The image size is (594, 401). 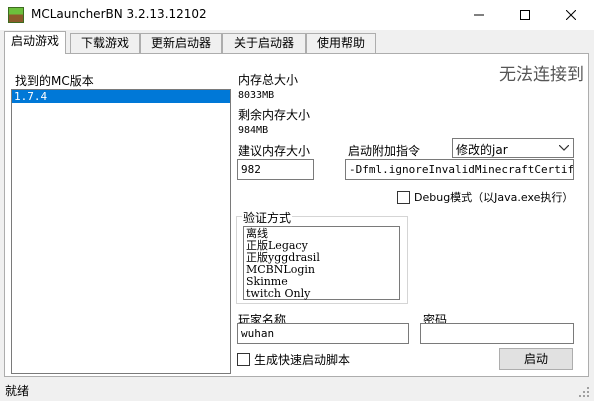 I want to click on free-memory-value: 984MB, so click(x=253, y=130).